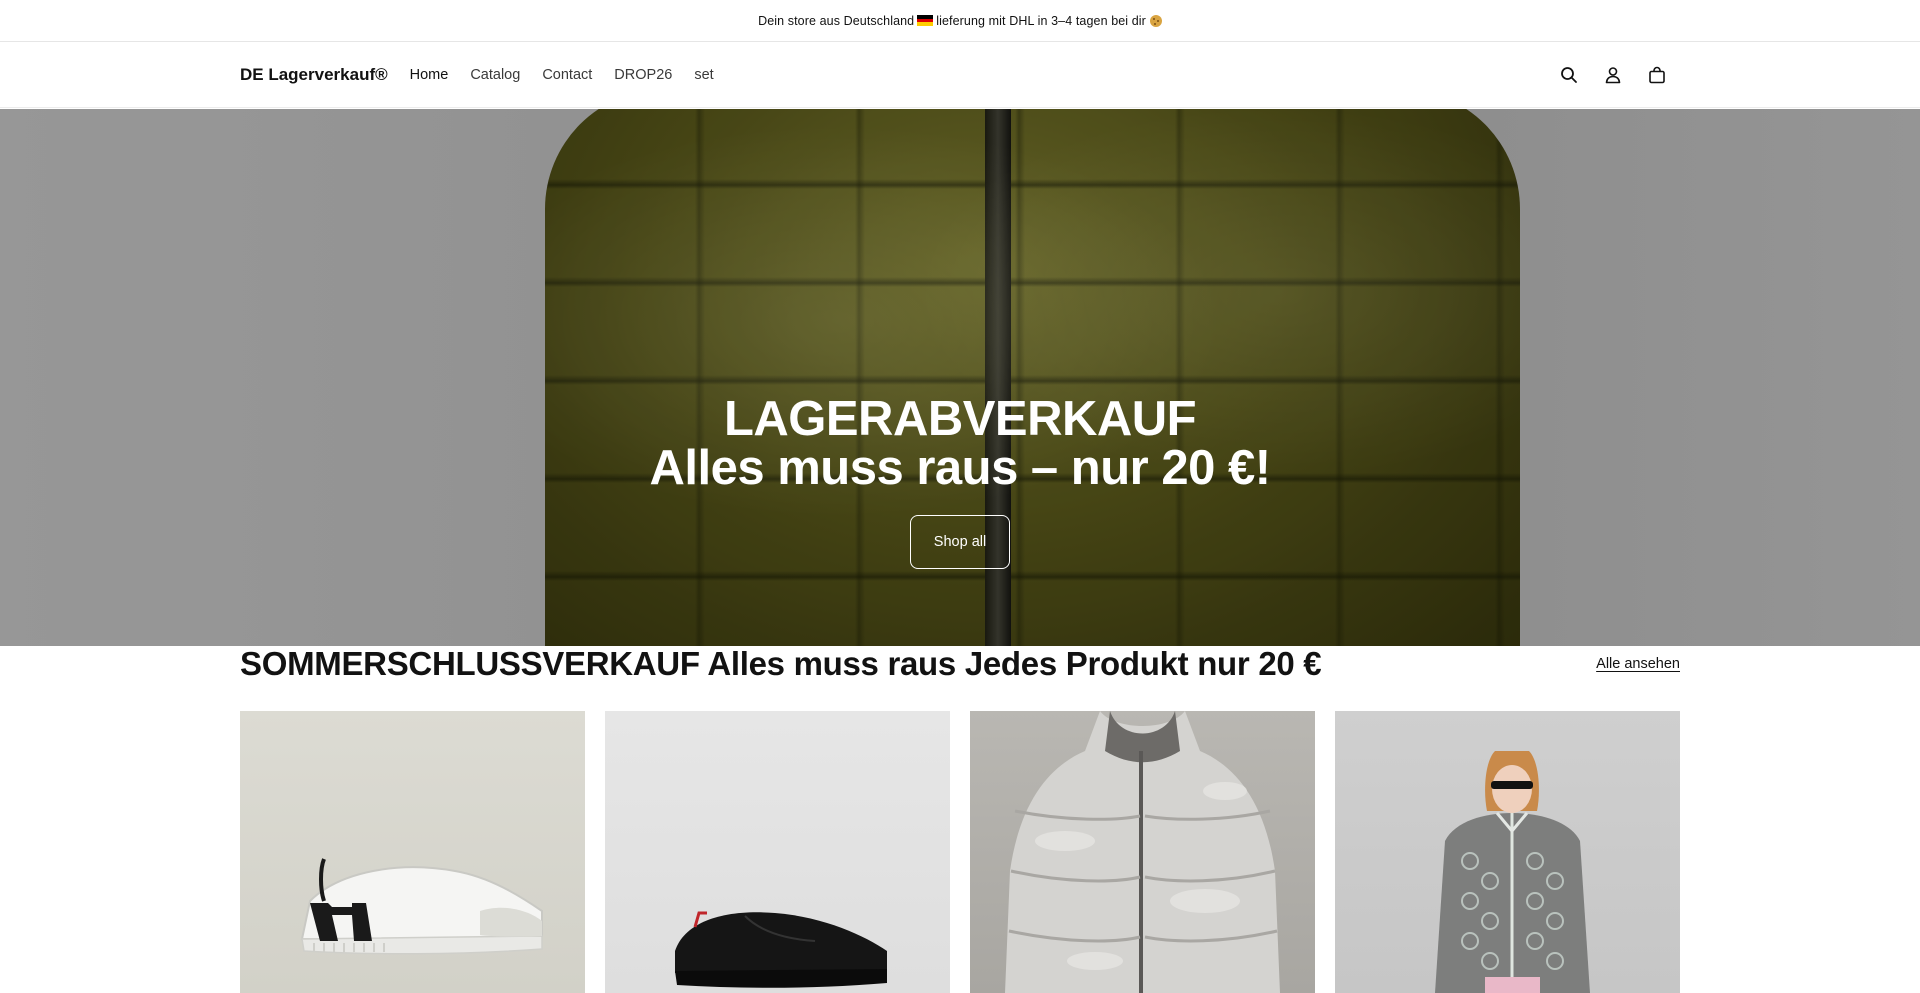 Image resolution: width=1920 pixels, height=993 pixels. I want to click on search-icon, so click(1569, 75).